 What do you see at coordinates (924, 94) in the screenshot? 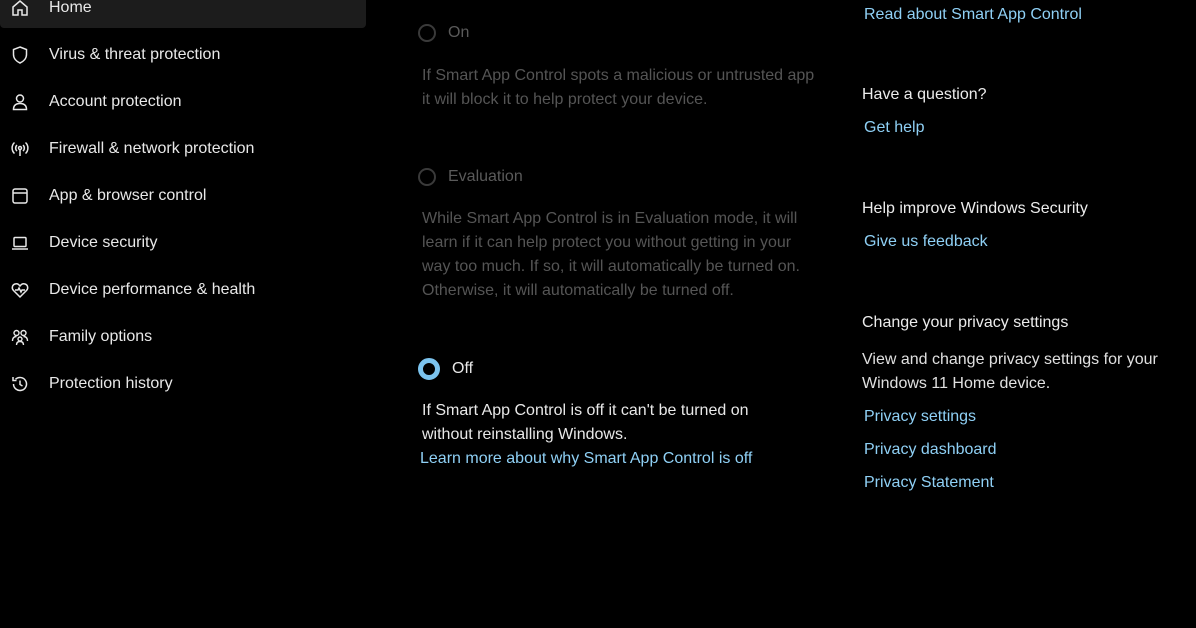
I see `have-a-question-heading: Have a question?` at bounding box center [924, 94].